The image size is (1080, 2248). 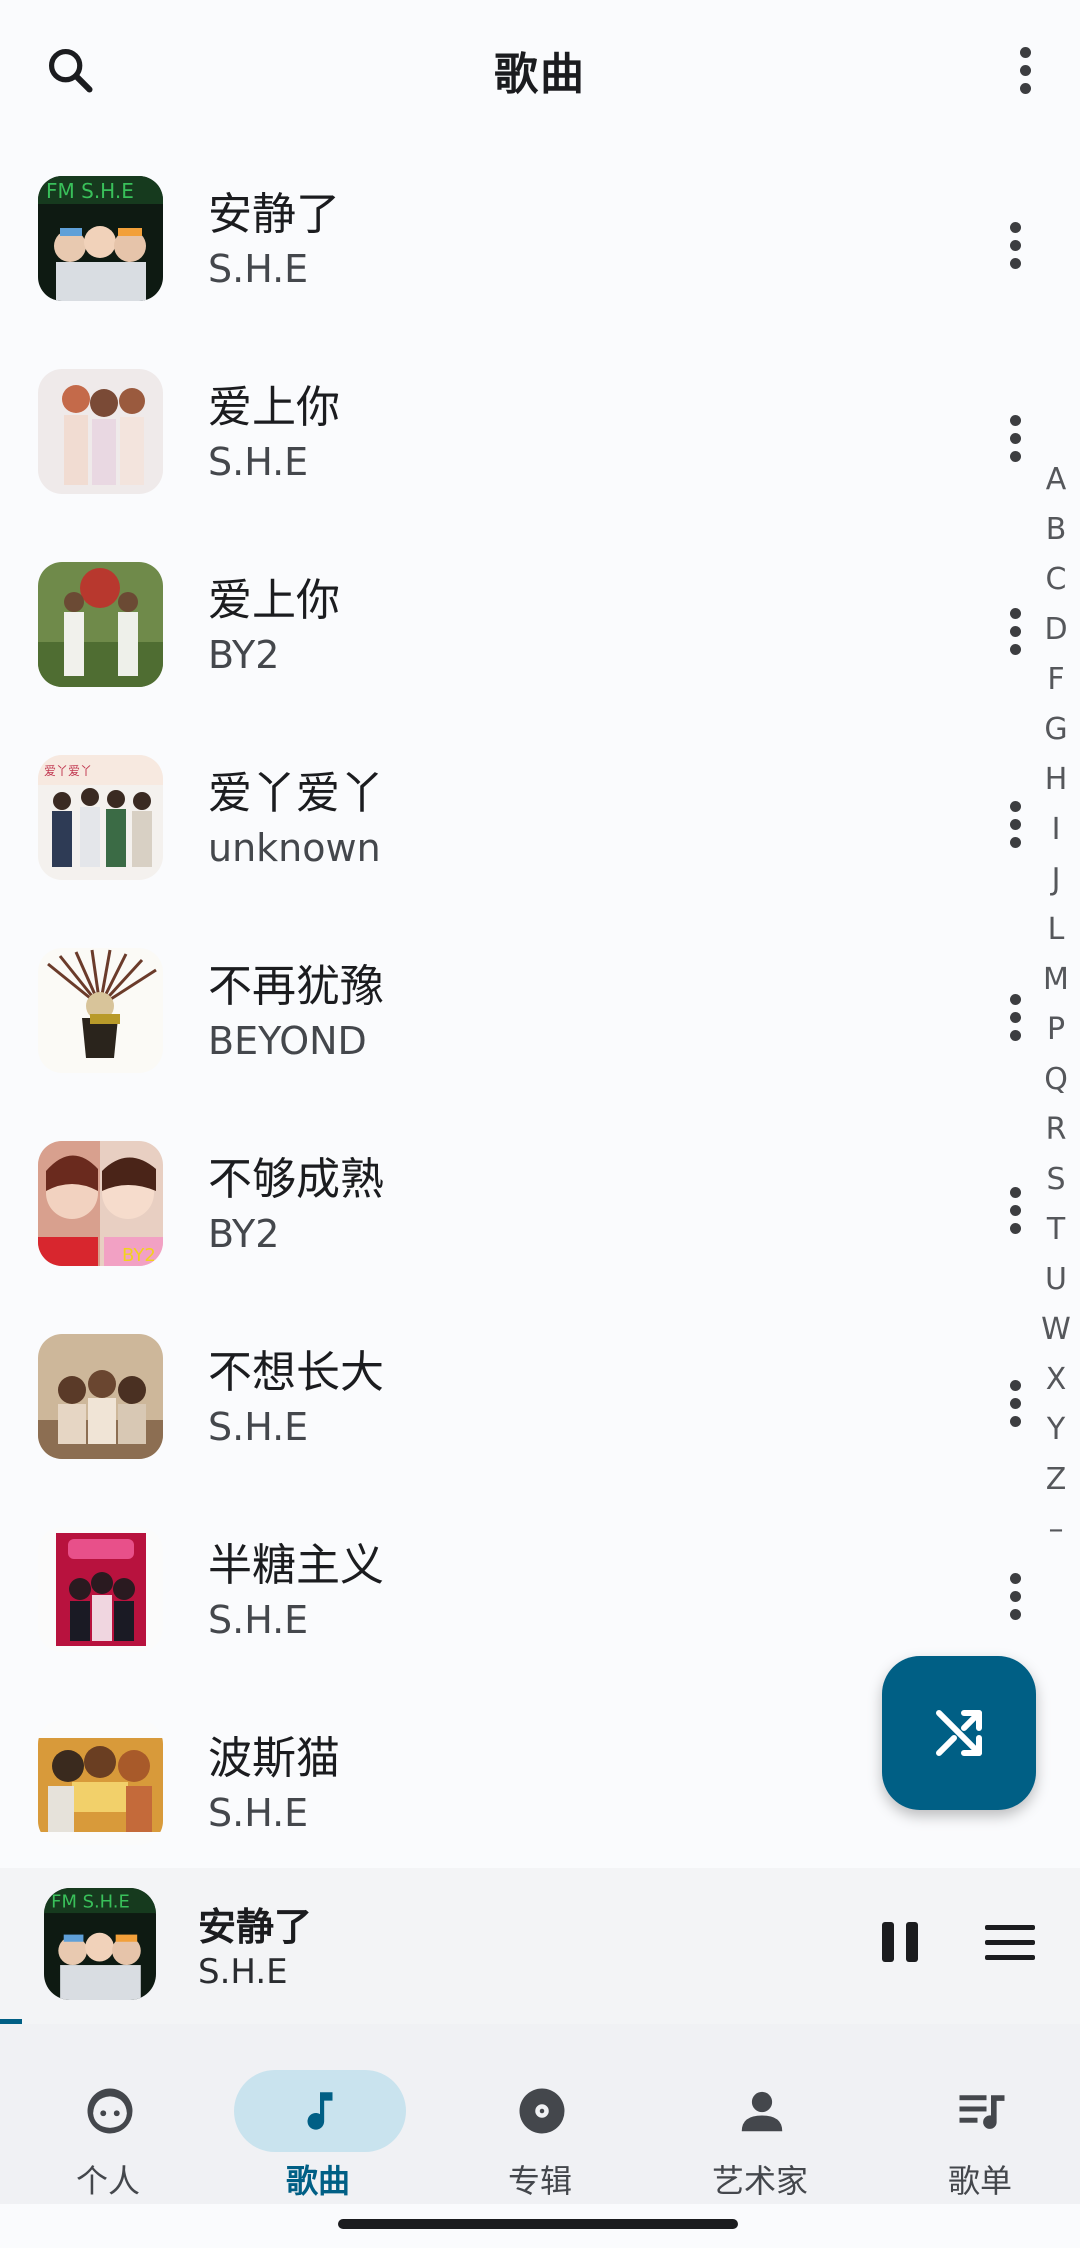 What do you see at coordinates (759, 2181) in the screenshot?
I see `nav-label: 艺术家` at bounding box center [759, 2181].